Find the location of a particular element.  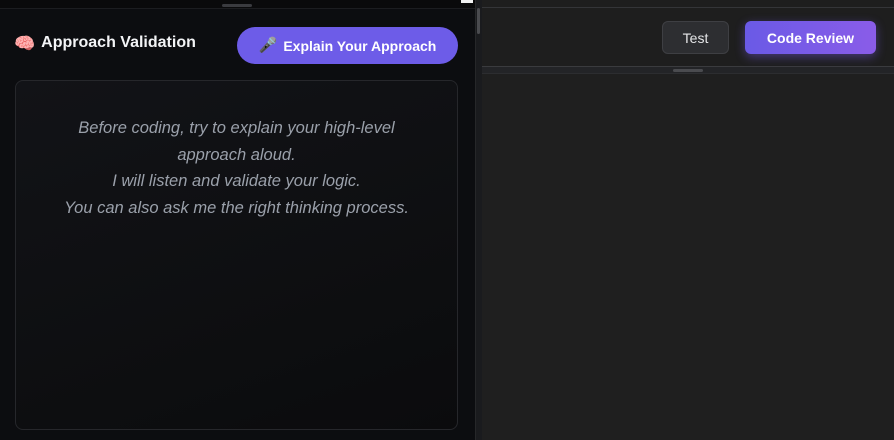

top-resize-strip is located at coordinates (237, 4).